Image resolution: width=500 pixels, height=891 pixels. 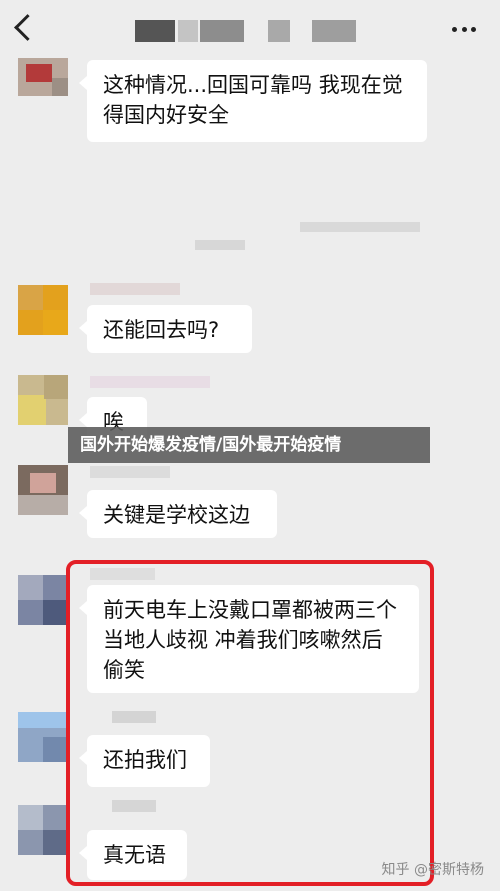 What do you see at coordinates (161, 330) in the screenshot?
I see `message-text: 还能回去吗?` at bounding box center [161, 330].